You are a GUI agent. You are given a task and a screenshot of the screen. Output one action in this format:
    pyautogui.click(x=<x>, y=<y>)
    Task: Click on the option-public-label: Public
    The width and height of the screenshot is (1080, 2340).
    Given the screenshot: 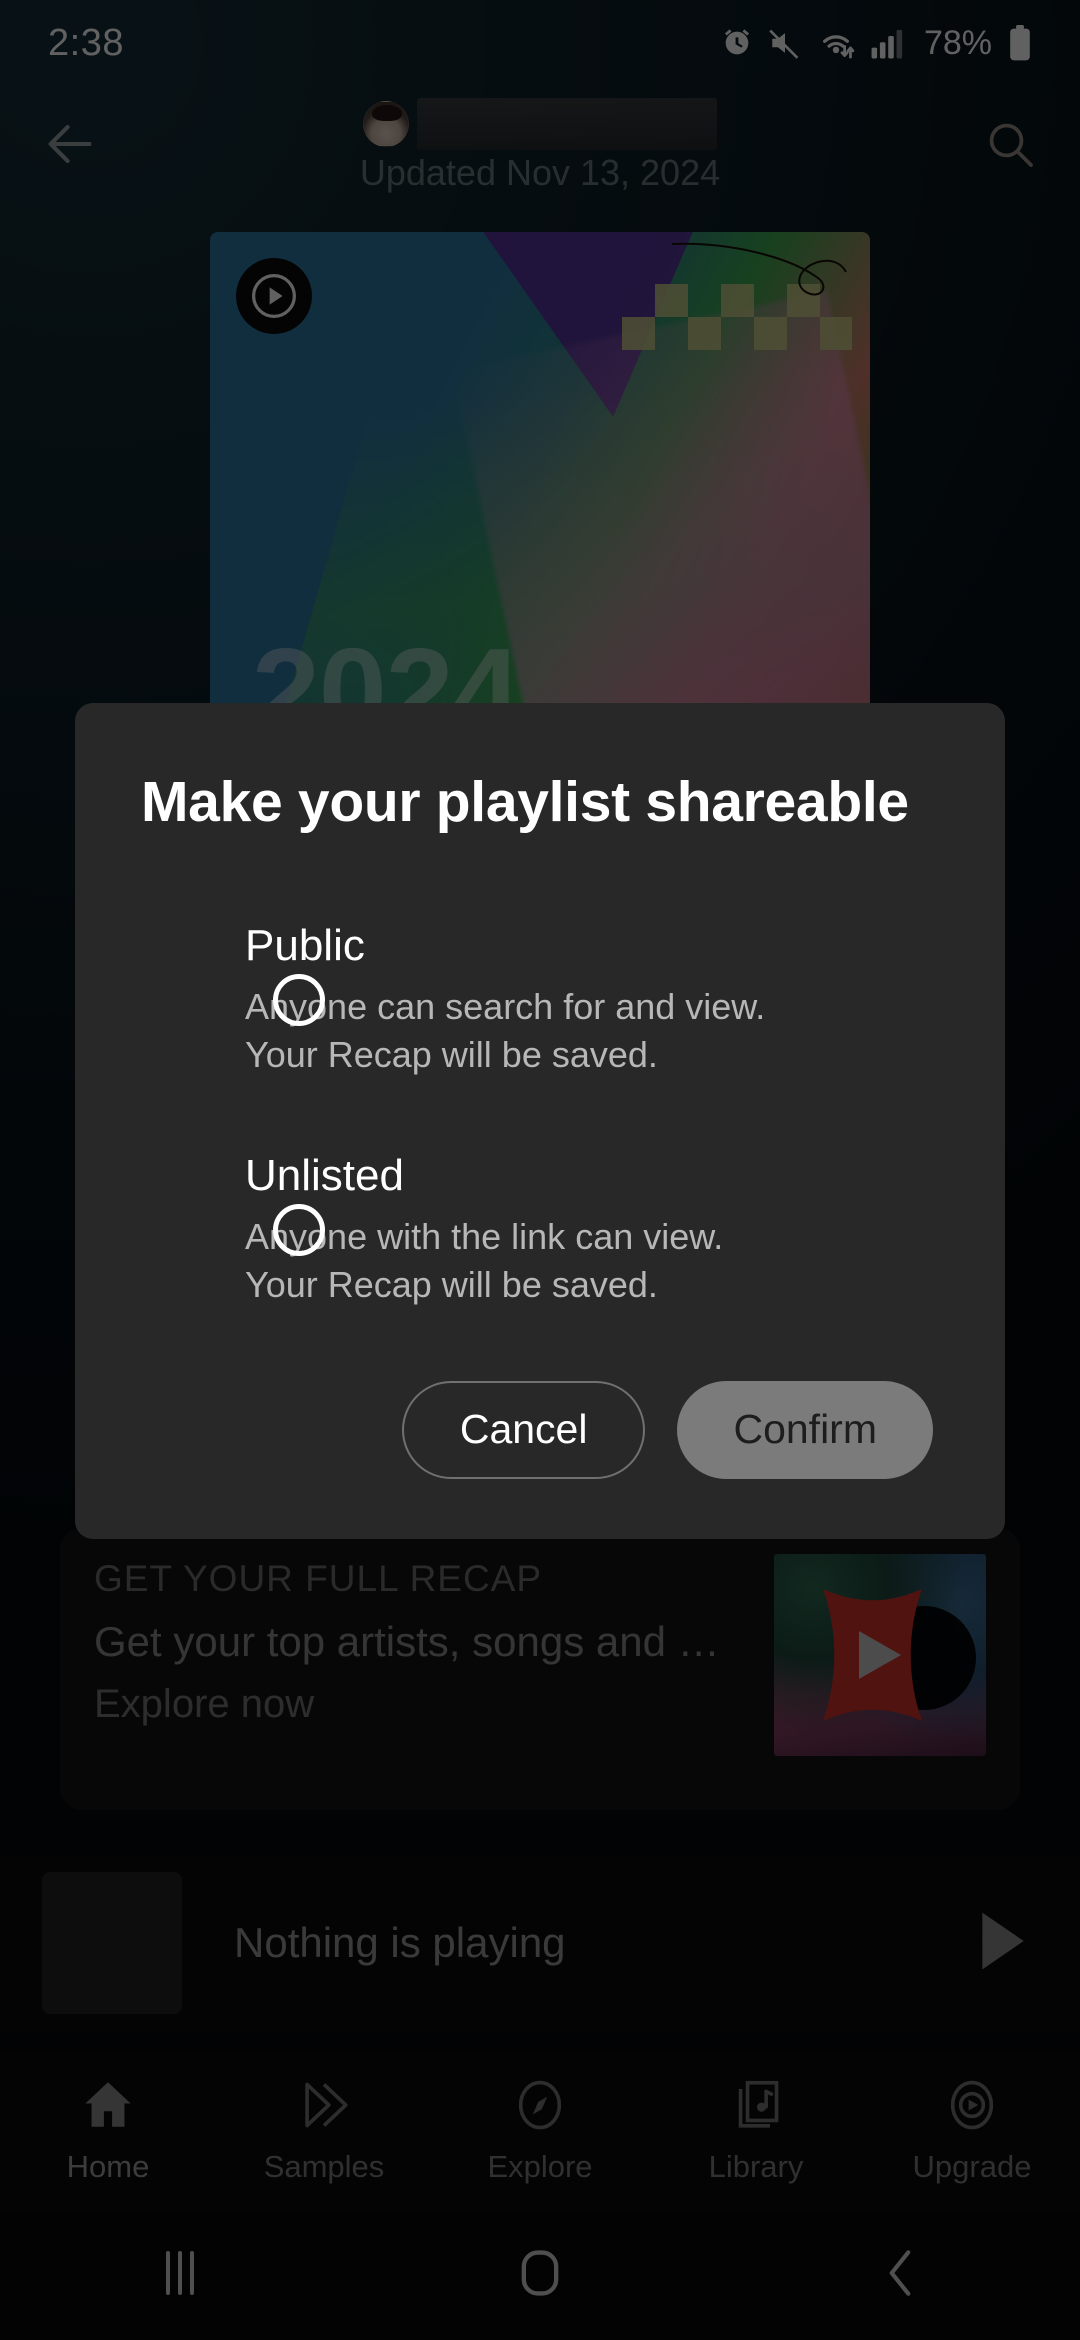 What is the action you would take?
    pyautogui.click(x=305, y=945)
    